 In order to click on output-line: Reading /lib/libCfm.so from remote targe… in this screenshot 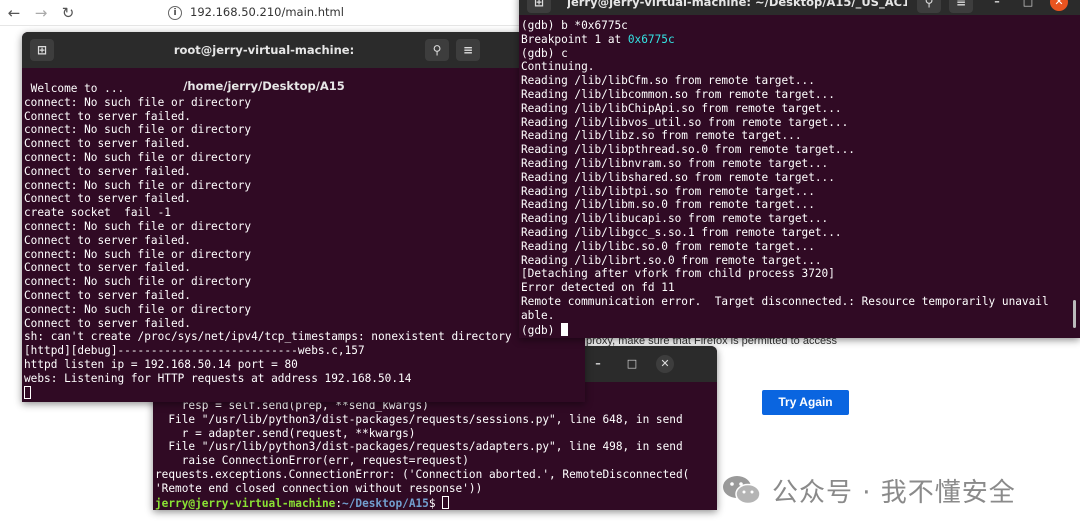, I will do `click(668, 81)`.